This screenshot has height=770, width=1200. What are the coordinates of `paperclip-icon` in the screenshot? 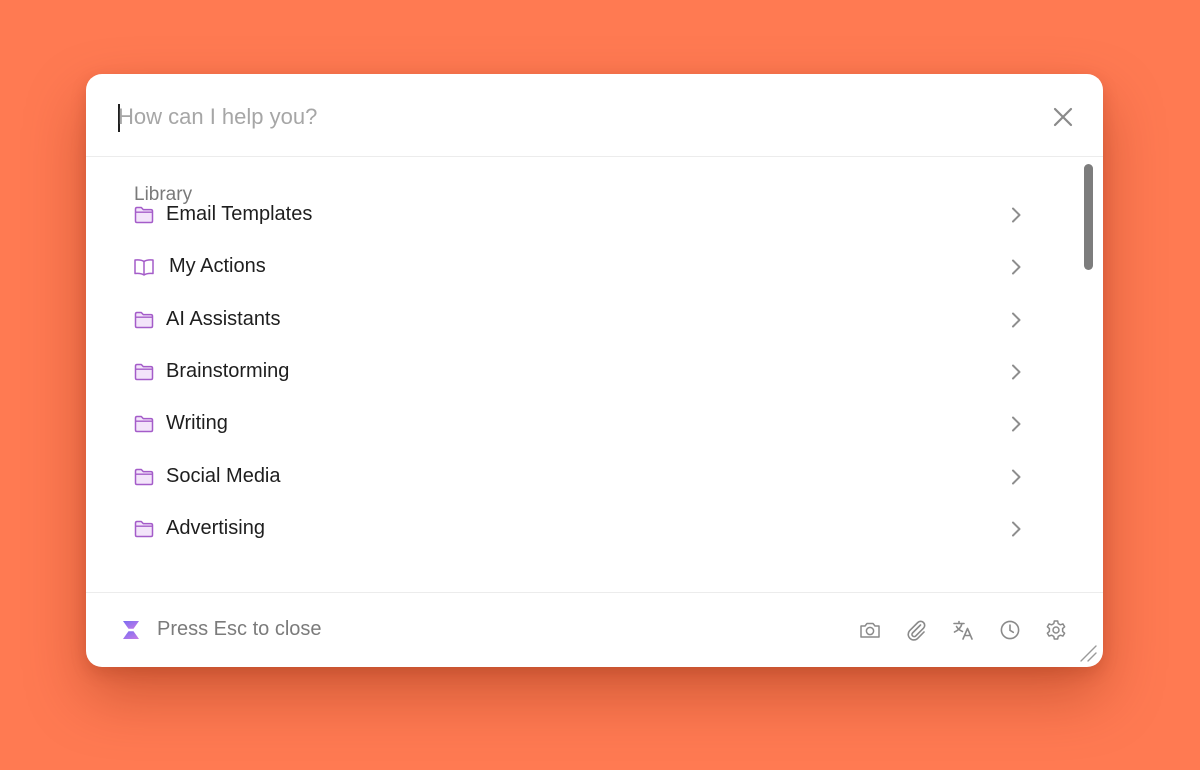 It's located at (916, 630).